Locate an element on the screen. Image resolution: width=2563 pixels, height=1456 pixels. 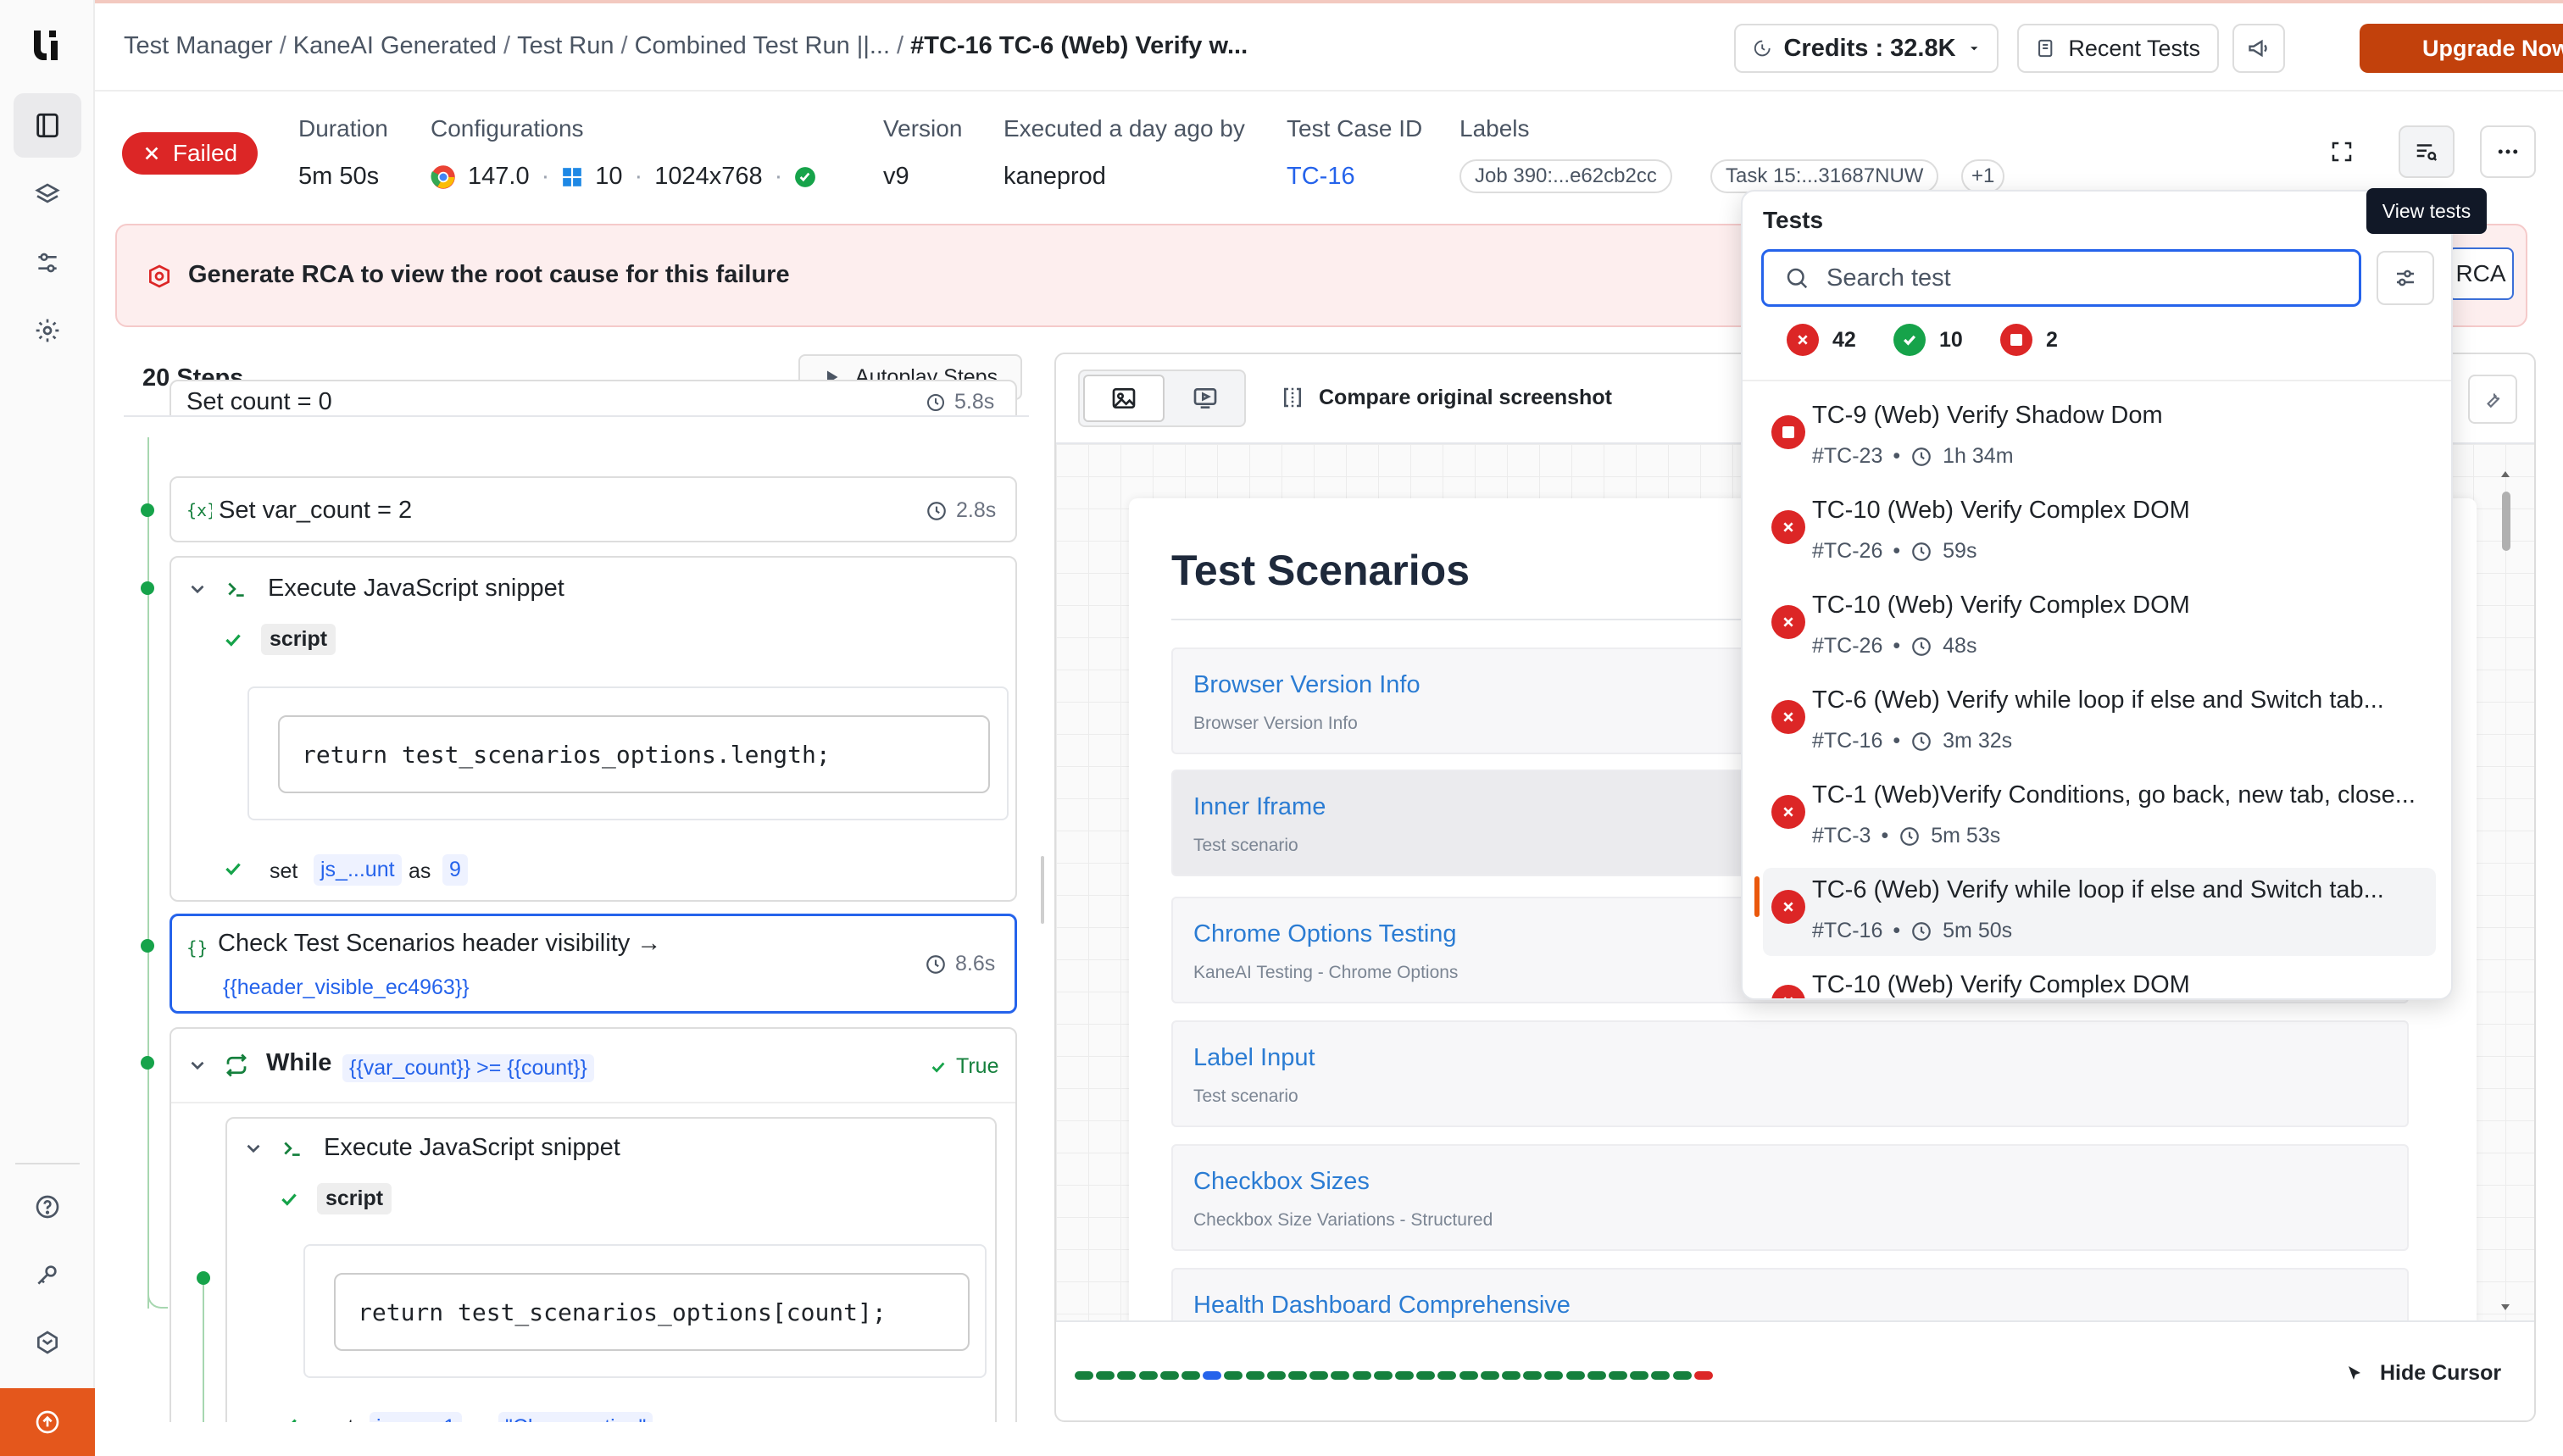
nav-key-button is located at coordinates (47, 1275).